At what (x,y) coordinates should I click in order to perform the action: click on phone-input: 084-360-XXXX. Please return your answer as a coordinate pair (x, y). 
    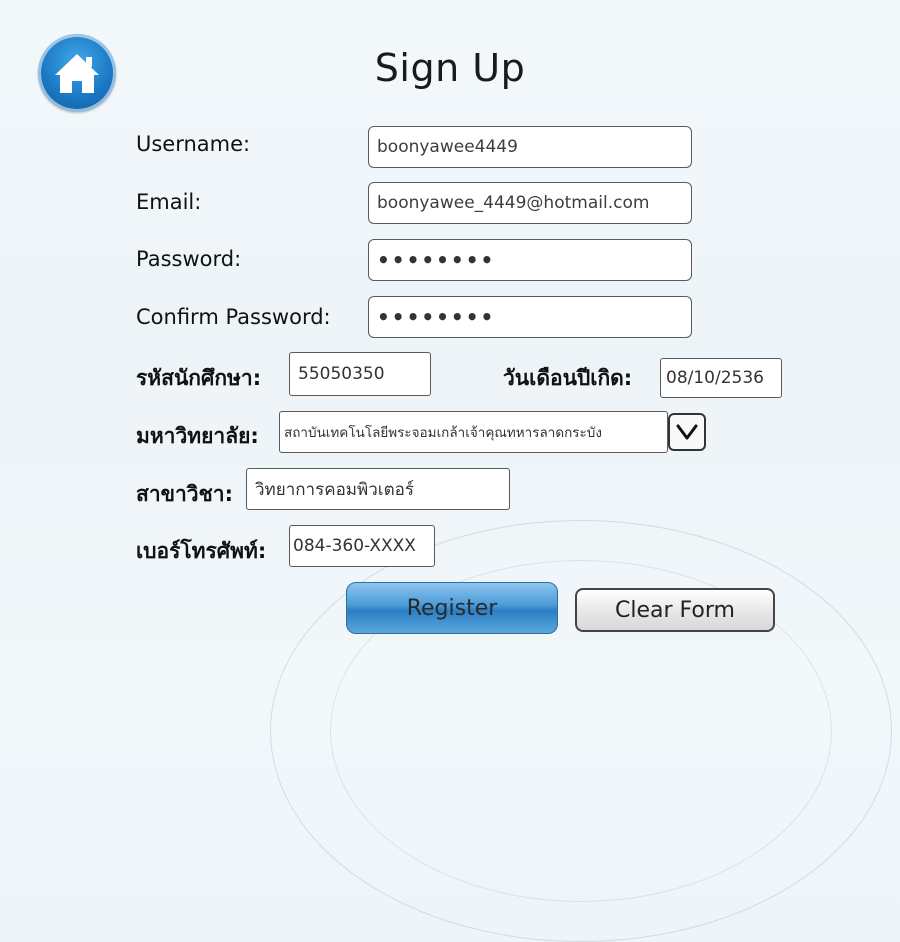
    Looking at the image, I should click on (362, 546).